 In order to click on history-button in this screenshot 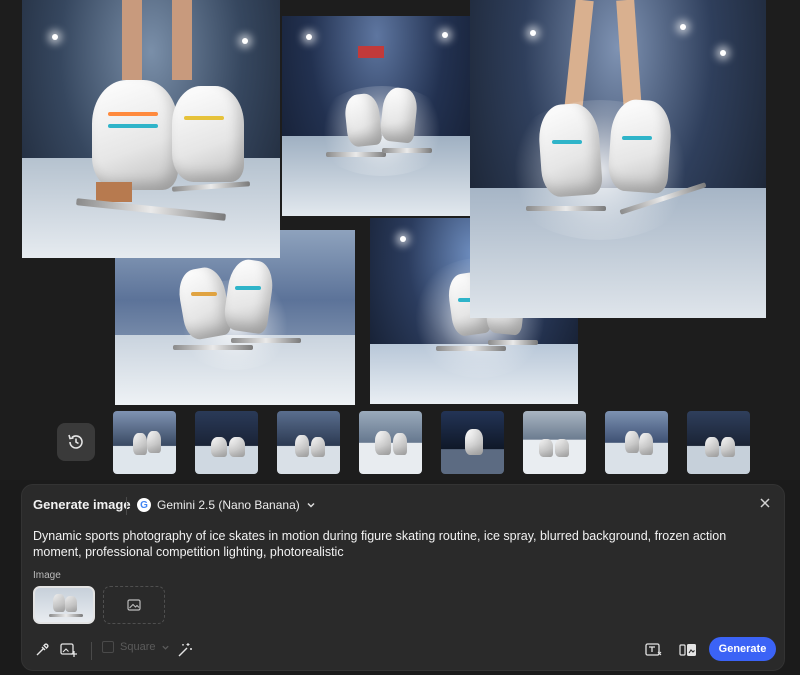, I will do `click(76, 442)`.